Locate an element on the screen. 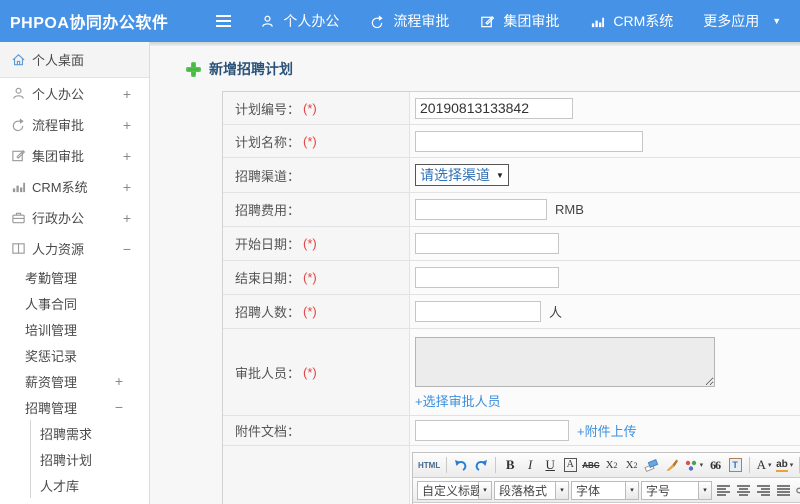  topnav-item-more-apps: 更多应用 ▼ is located at coordinates (742, 21).